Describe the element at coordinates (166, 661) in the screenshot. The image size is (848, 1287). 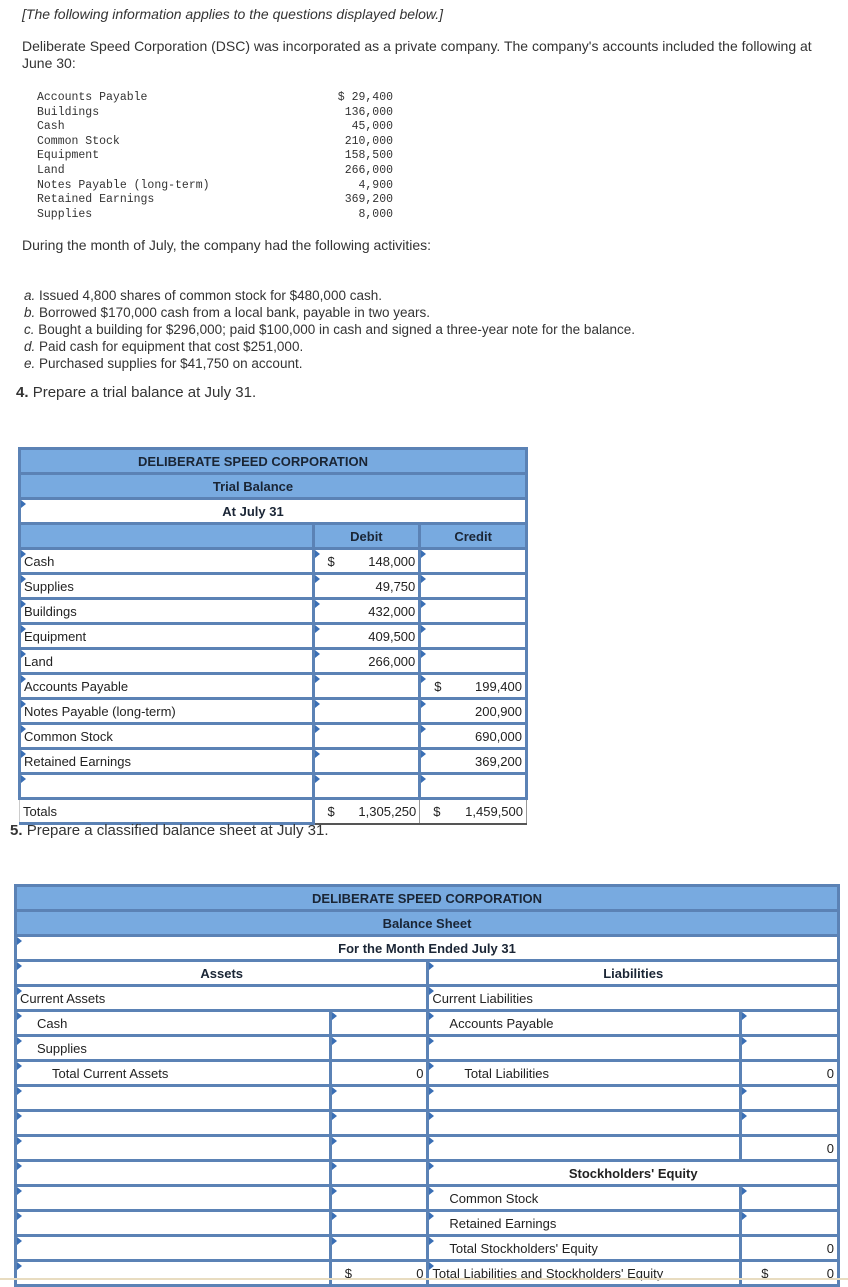
I see `tb-account-field: Land` at that location.